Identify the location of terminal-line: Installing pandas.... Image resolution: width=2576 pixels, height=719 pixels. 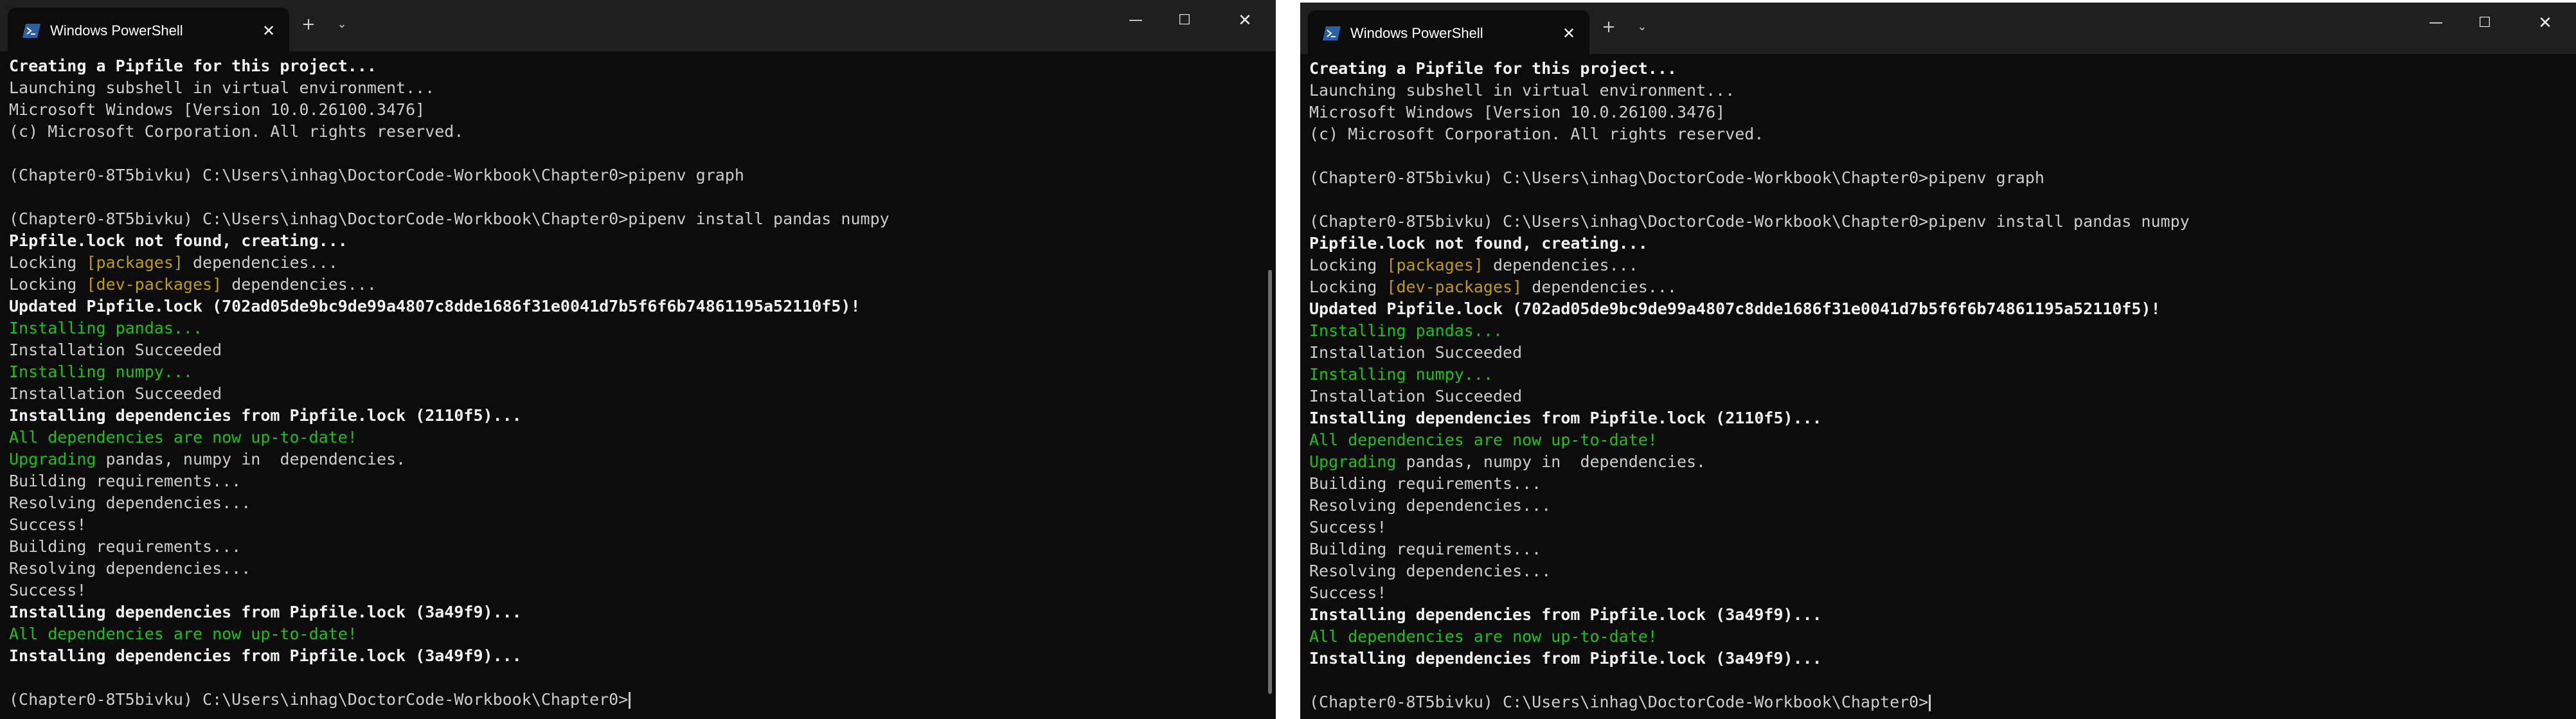
(1406, 330).